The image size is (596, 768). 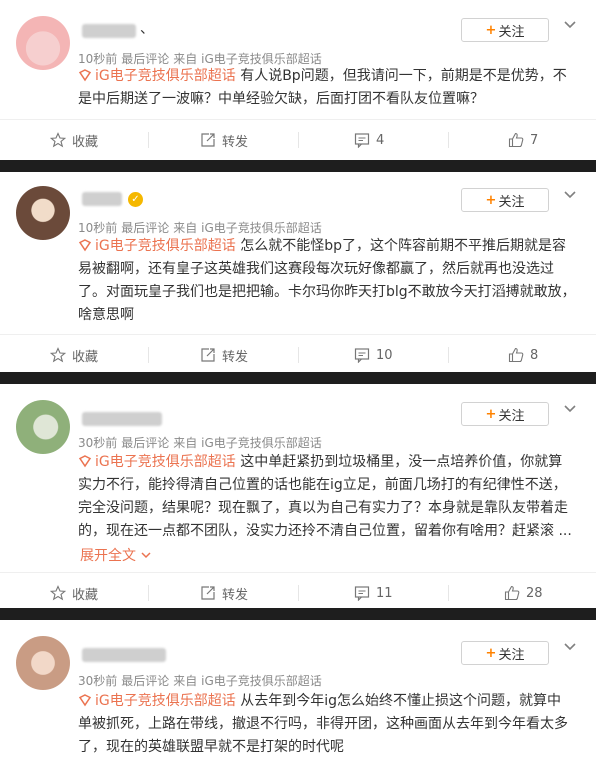 What do you see at coordinates (211, 747) in the screenshot?
I see `text-line: 了，现在的英雄联盟早就不是打架的时代呢` at bounding box center [211, 747].